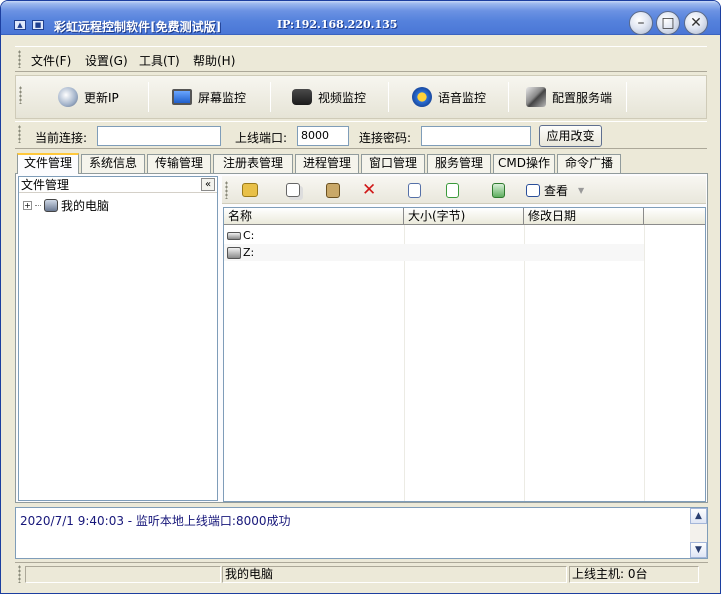 The image size is (721, 594). Describe the element at coordinates (19, 59) in the screenshot. I see `grip-icon` at that location.